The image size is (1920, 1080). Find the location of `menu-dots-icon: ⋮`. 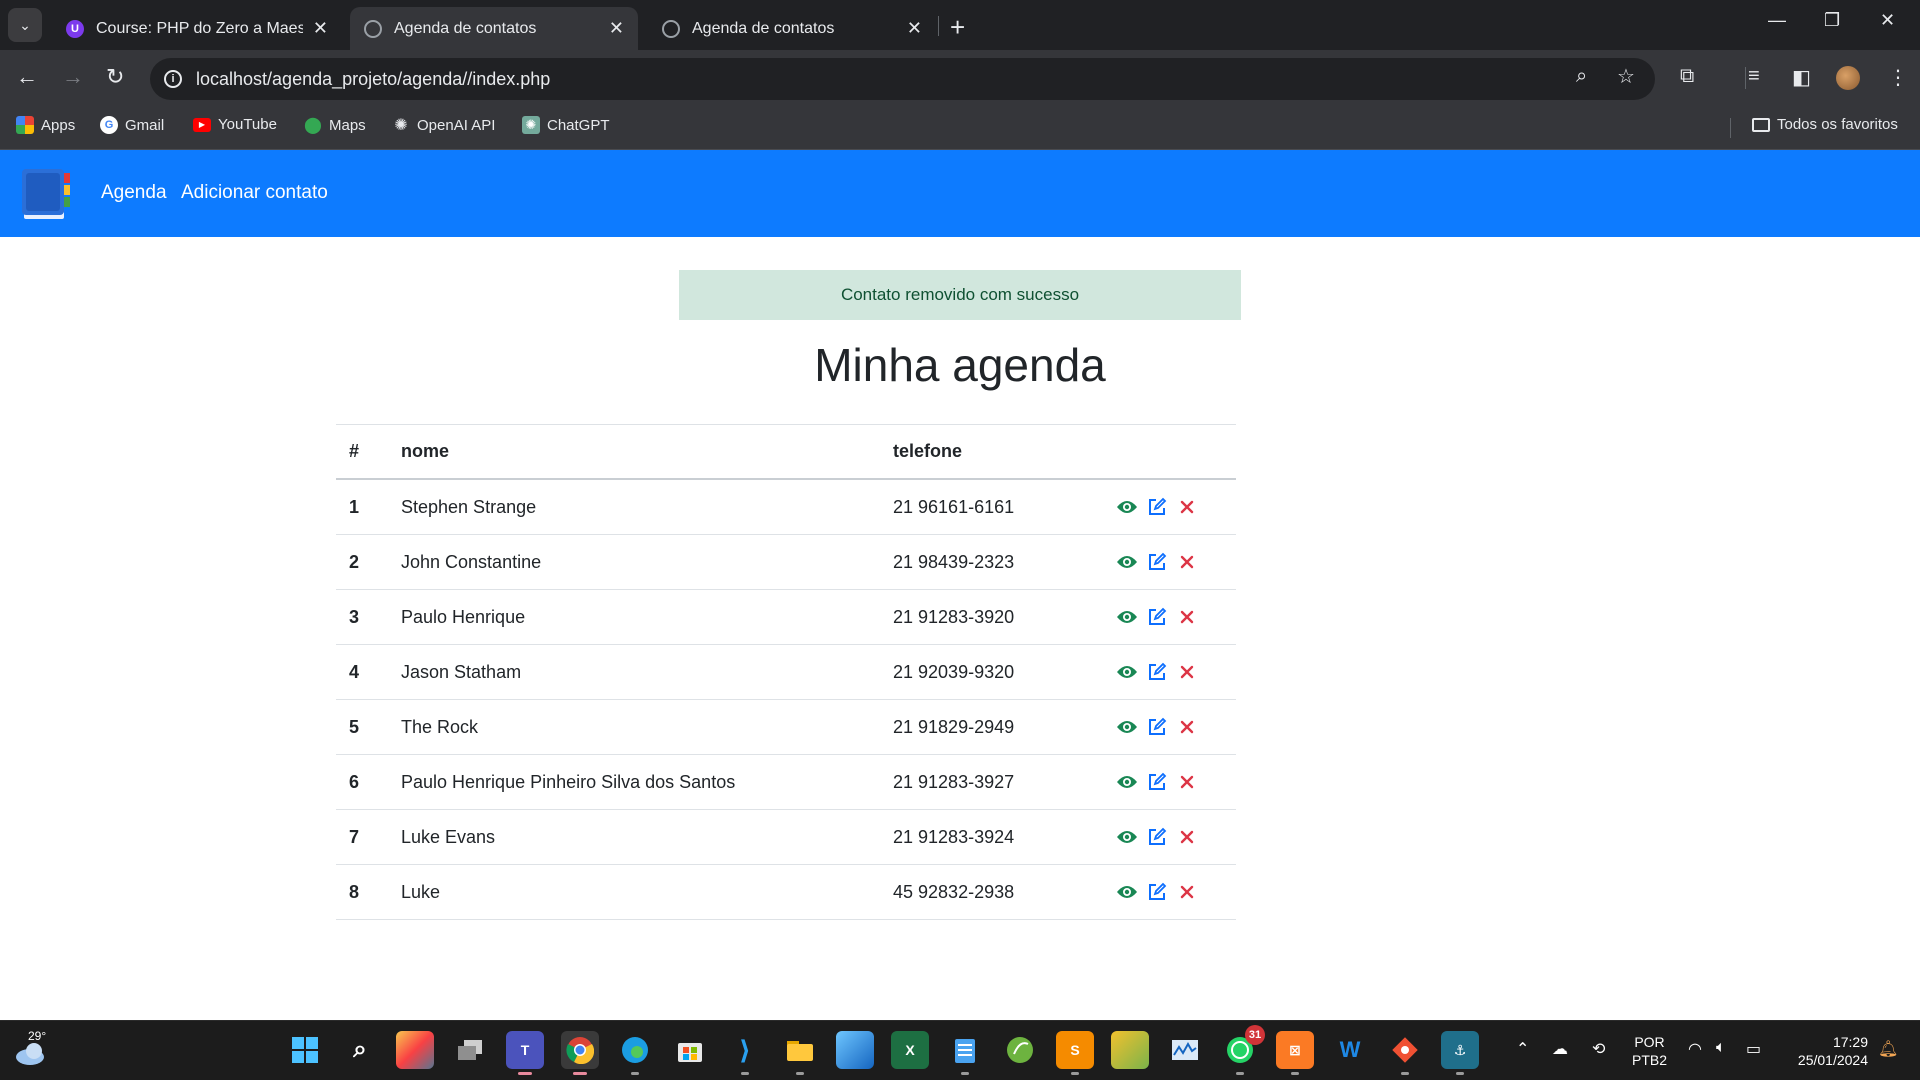

menu-dots-icon: ⋮ is located at coordinates (1898, 77).